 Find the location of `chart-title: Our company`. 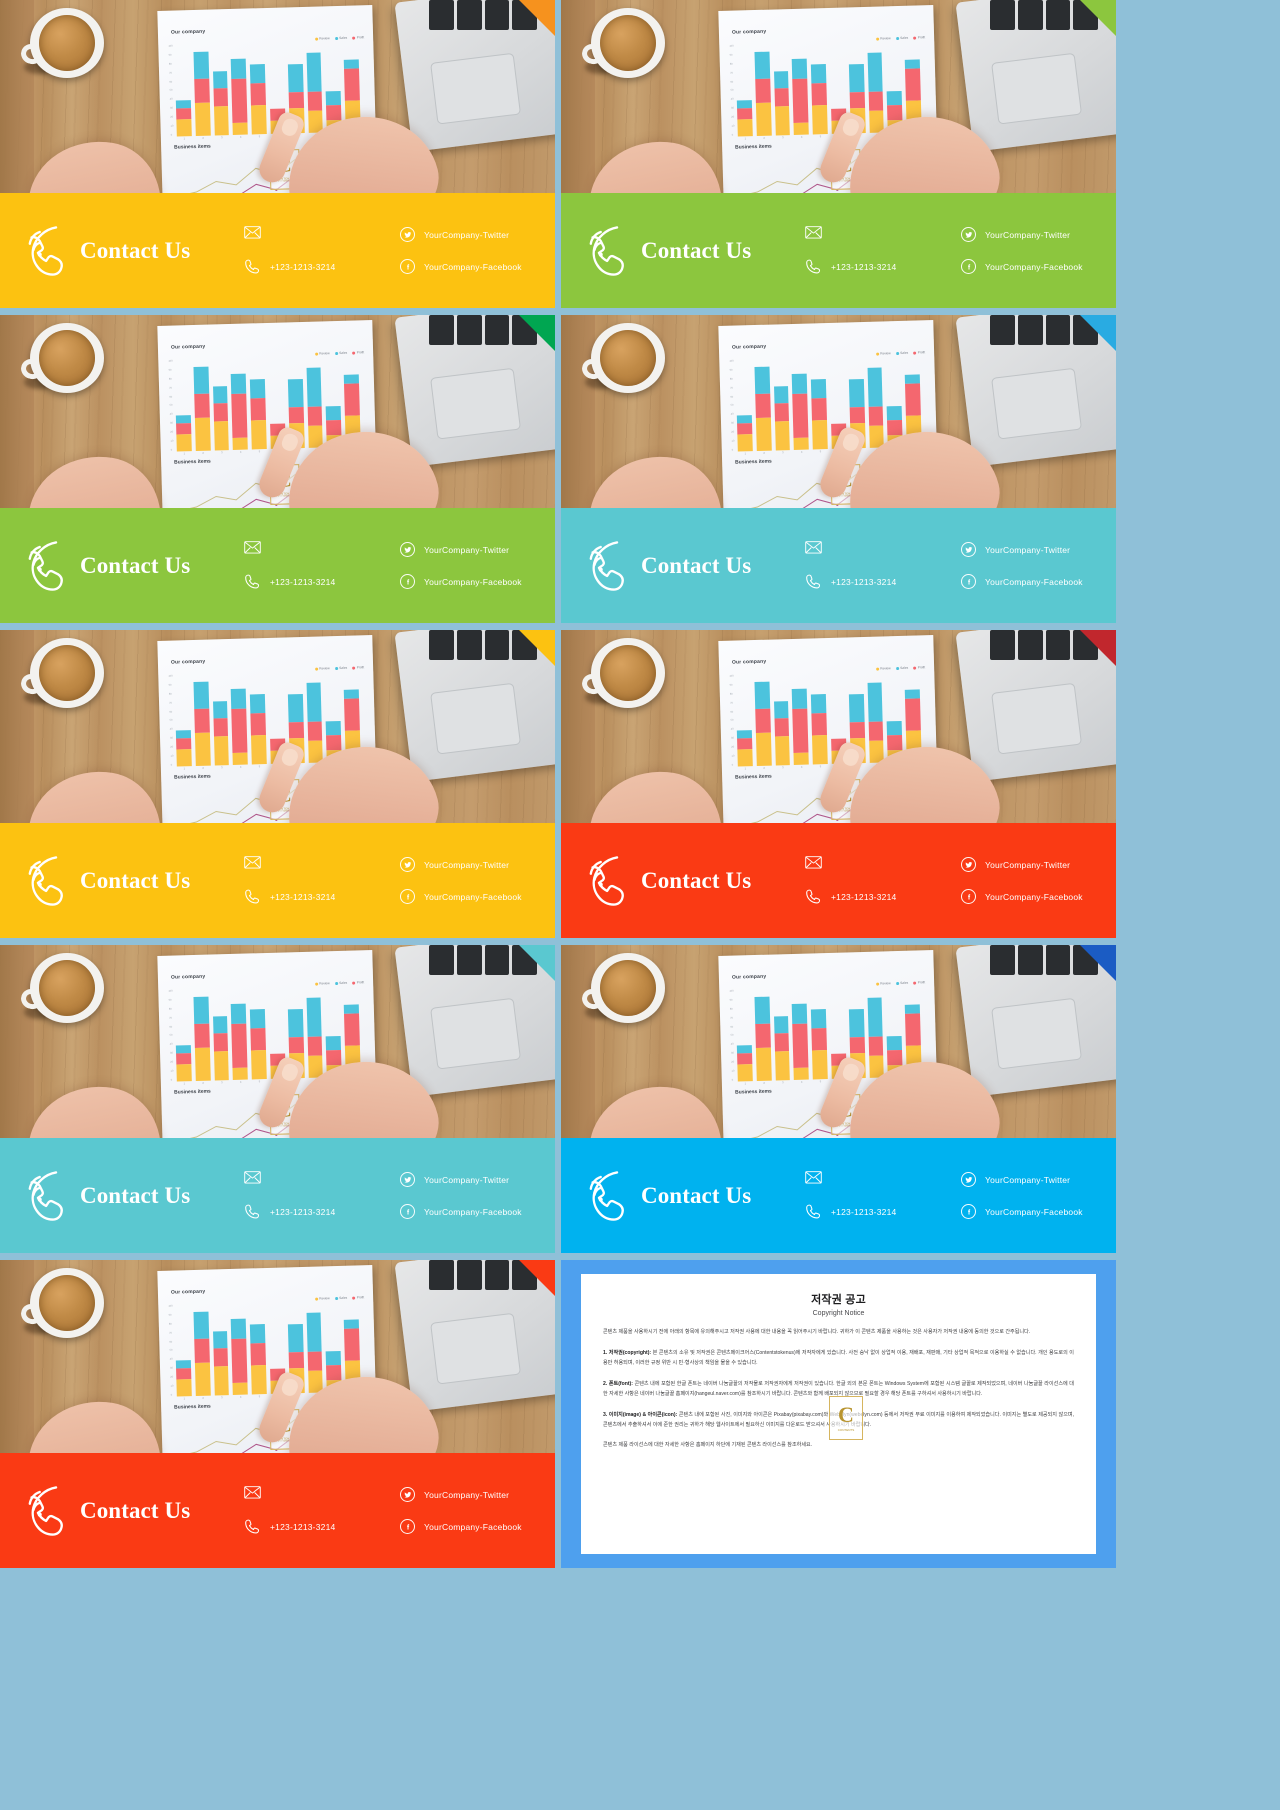

chart-title: Our company is located at coordinates (188, 32).